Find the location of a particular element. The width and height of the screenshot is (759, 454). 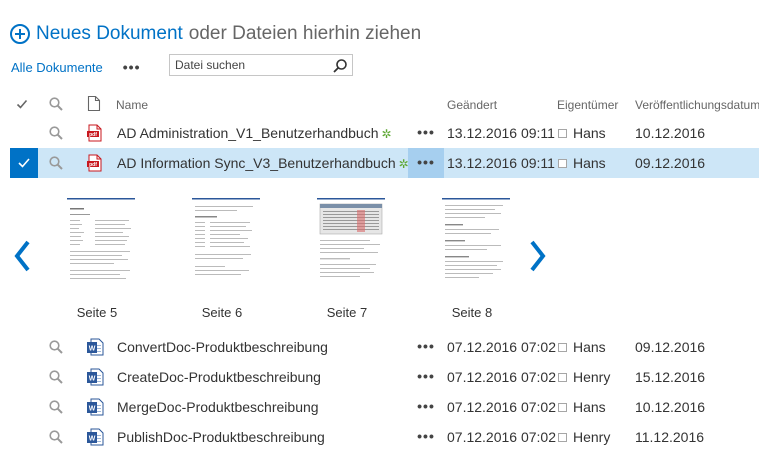

document-name: MergeDoc-Produktbeschreibung is located at coordinates (218, 407).